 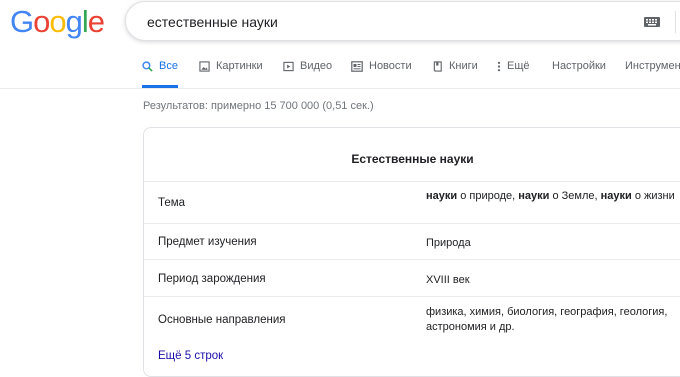 I want to click on tab-more: Ещё, so click(x=513, y=73).